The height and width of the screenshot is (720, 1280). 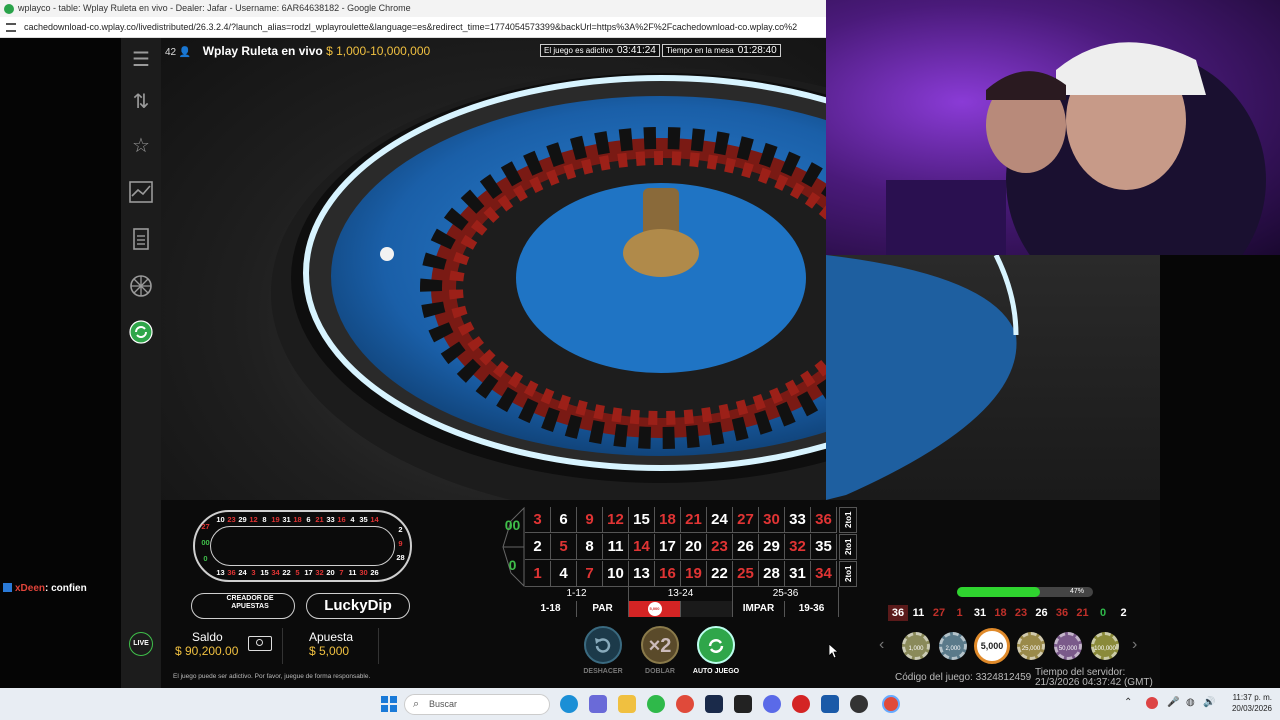 I want to click on racetrack-number: 5, so click(x=297, y=572).